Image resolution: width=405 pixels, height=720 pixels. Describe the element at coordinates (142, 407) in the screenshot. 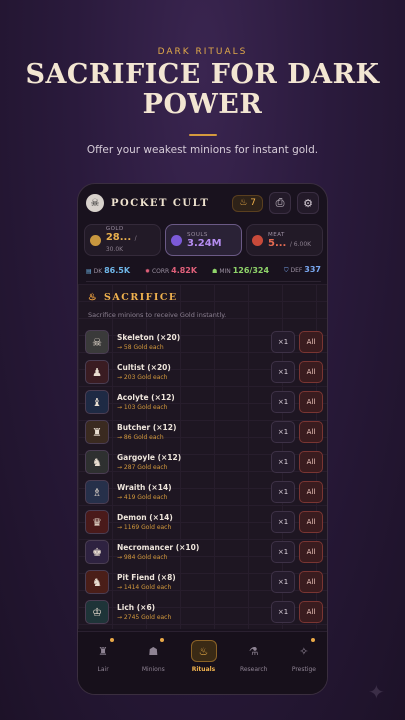

I see `minion-gold: → 103 Gold each` at that location.